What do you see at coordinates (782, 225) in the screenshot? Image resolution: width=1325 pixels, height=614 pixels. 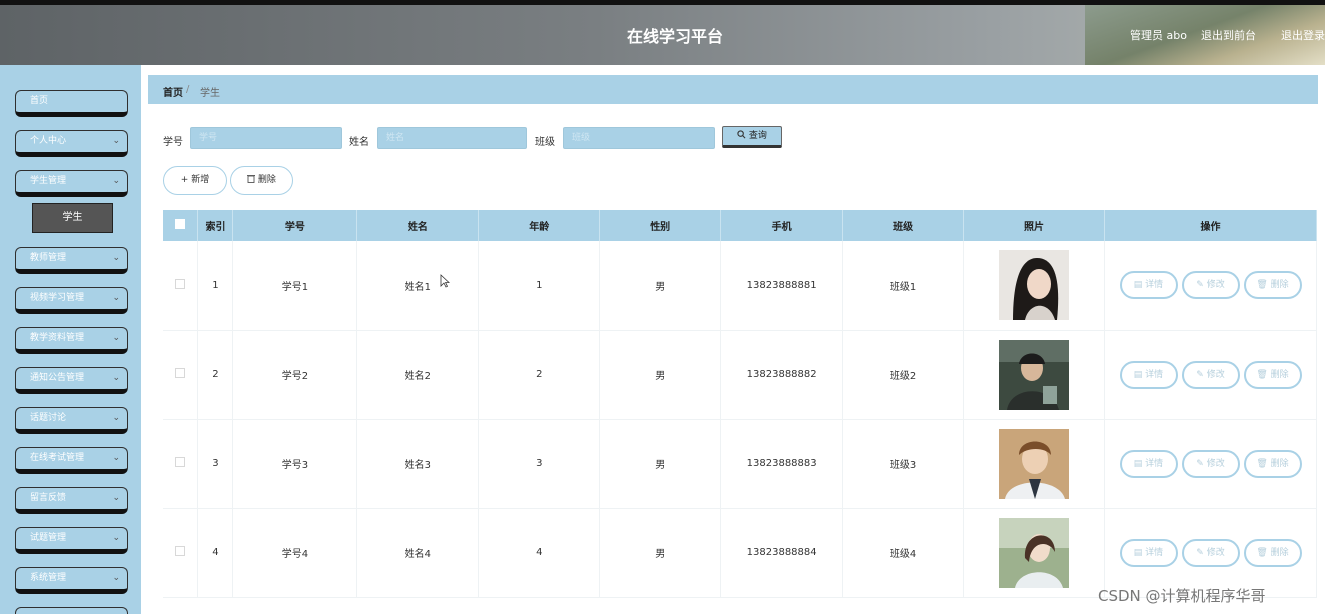 I see `column-header-phone: 手机` at bounding box center [782, 225].